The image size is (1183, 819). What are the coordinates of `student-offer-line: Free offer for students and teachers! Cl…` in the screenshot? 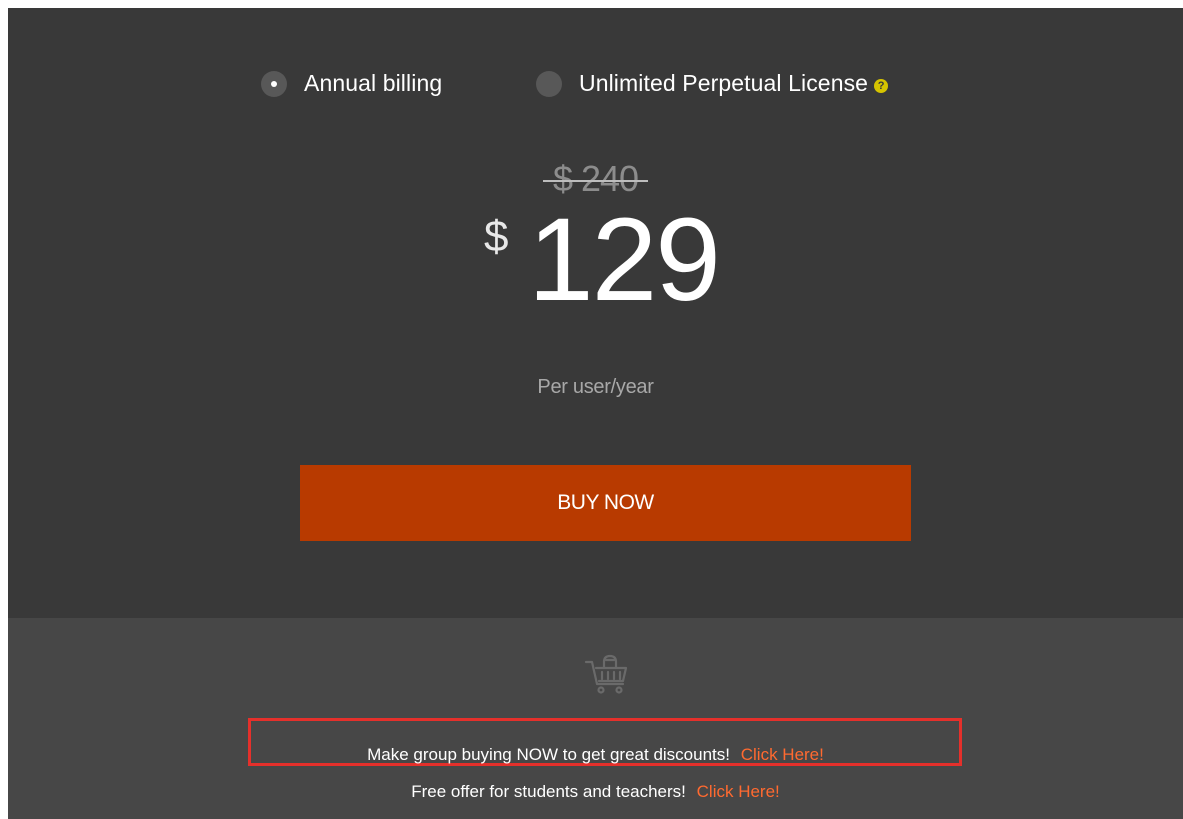 It's located at (595, 792).